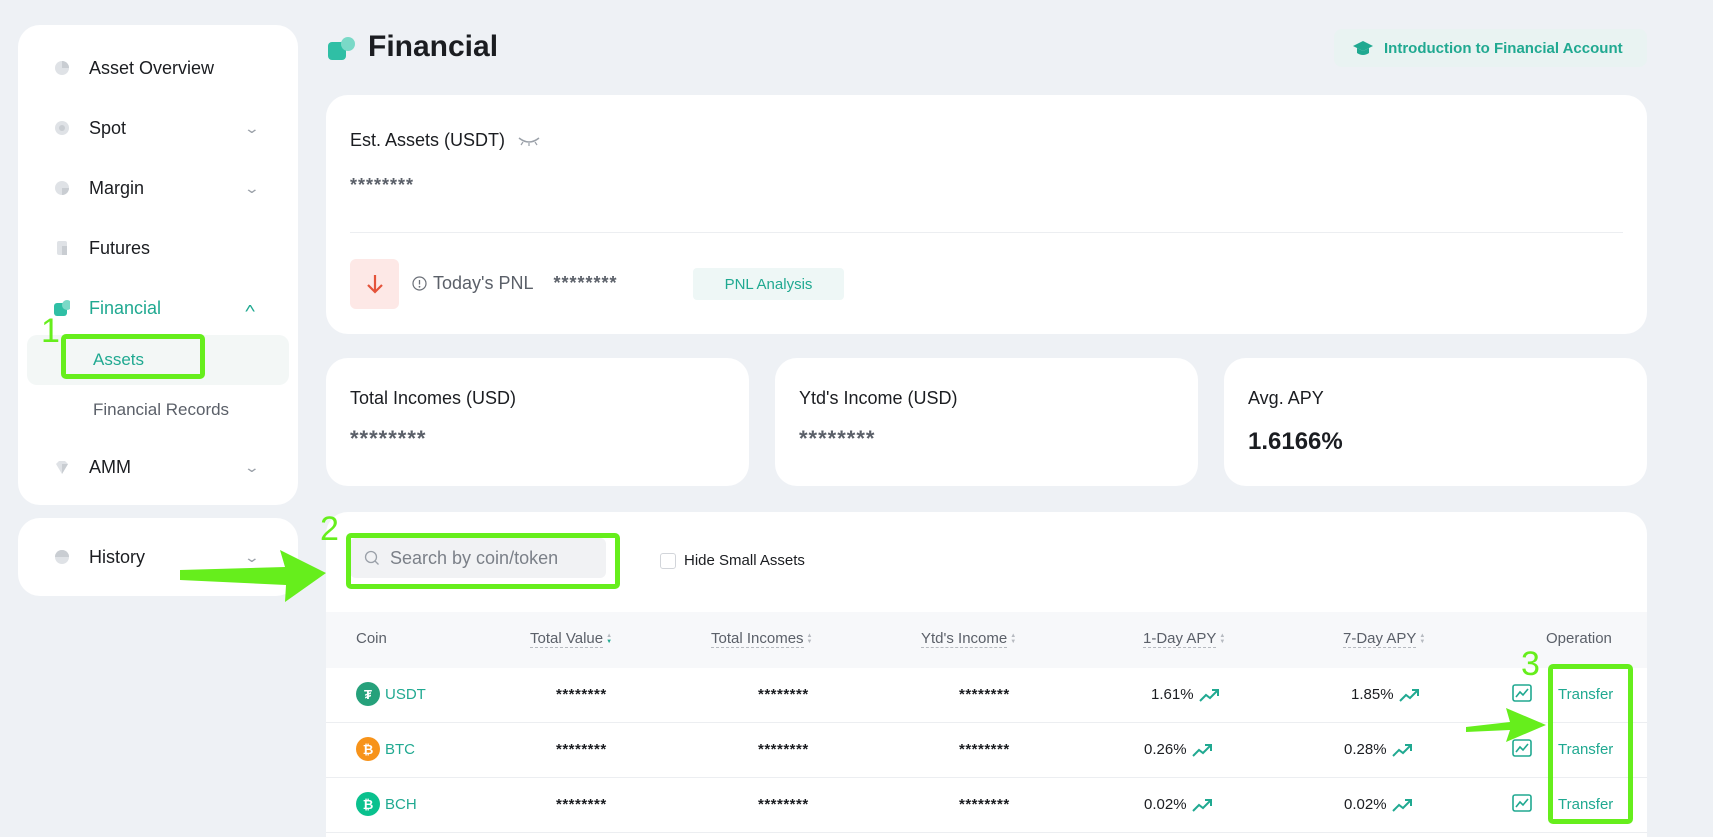 This screenshot has width=1713, height=837. I want to click on chevron-up-icon: ˄, so click(250, 308).